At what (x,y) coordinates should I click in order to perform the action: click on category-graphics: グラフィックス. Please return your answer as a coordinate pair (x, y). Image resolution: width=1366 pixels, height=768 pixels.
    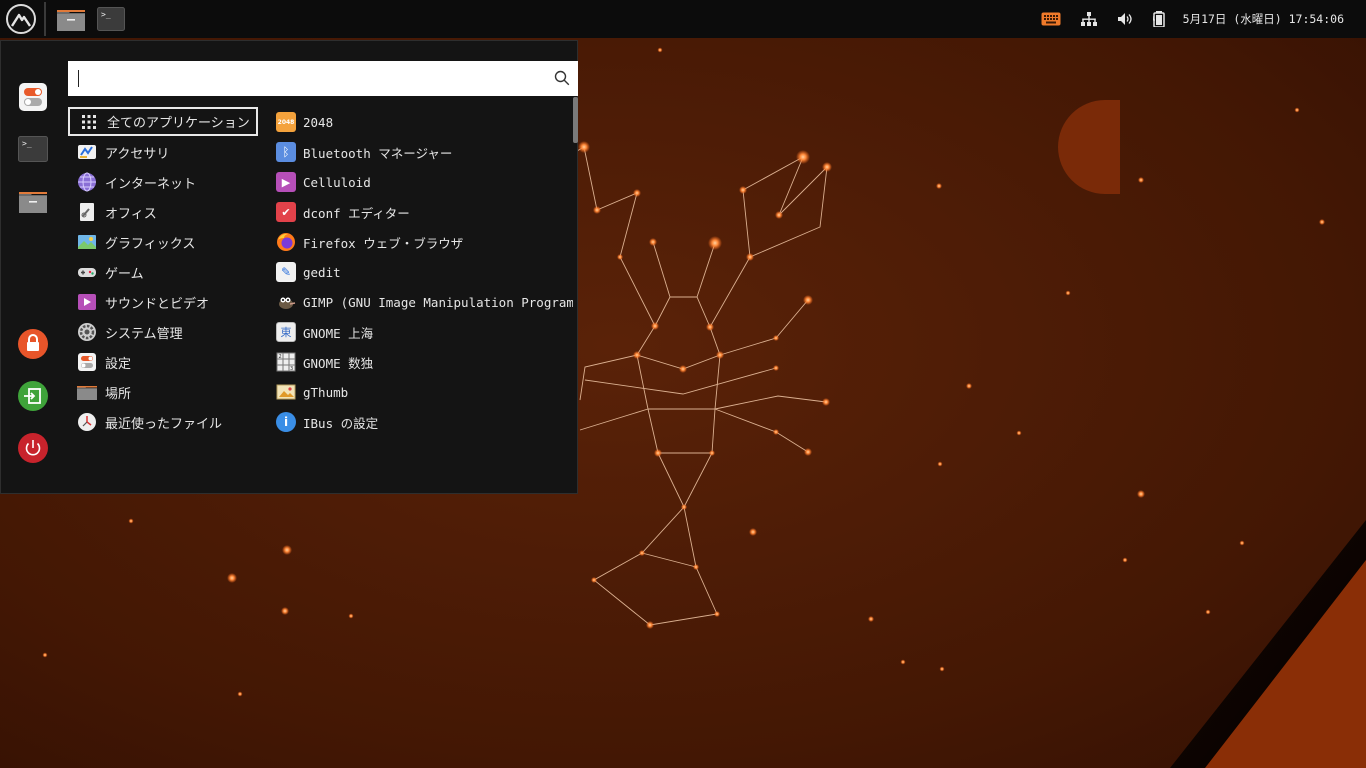
    Looking at the image, I should click on (163, 242).